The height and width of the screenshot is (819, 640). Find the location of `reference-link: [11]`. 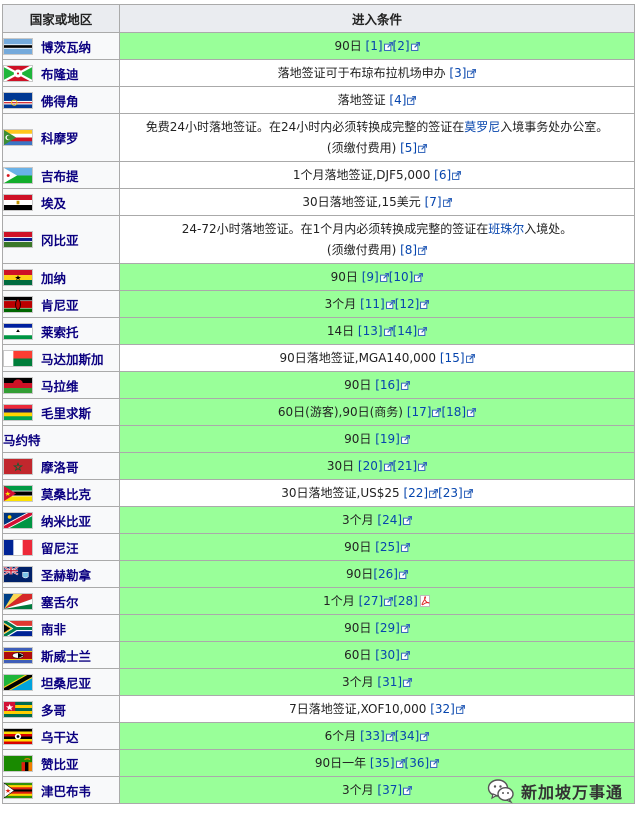

reference-link: [11] is located at coordinates (377, 304).